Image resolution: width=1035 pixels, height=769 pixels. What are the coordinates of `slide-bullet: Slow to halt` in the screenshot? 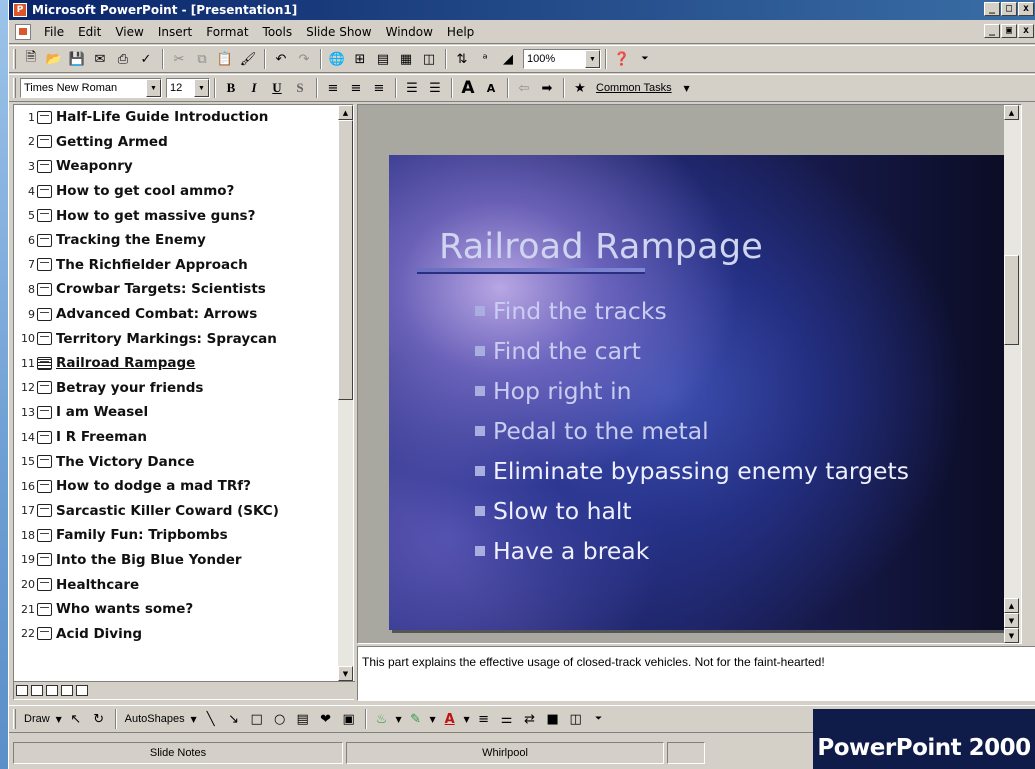 It's located at (692, 511).